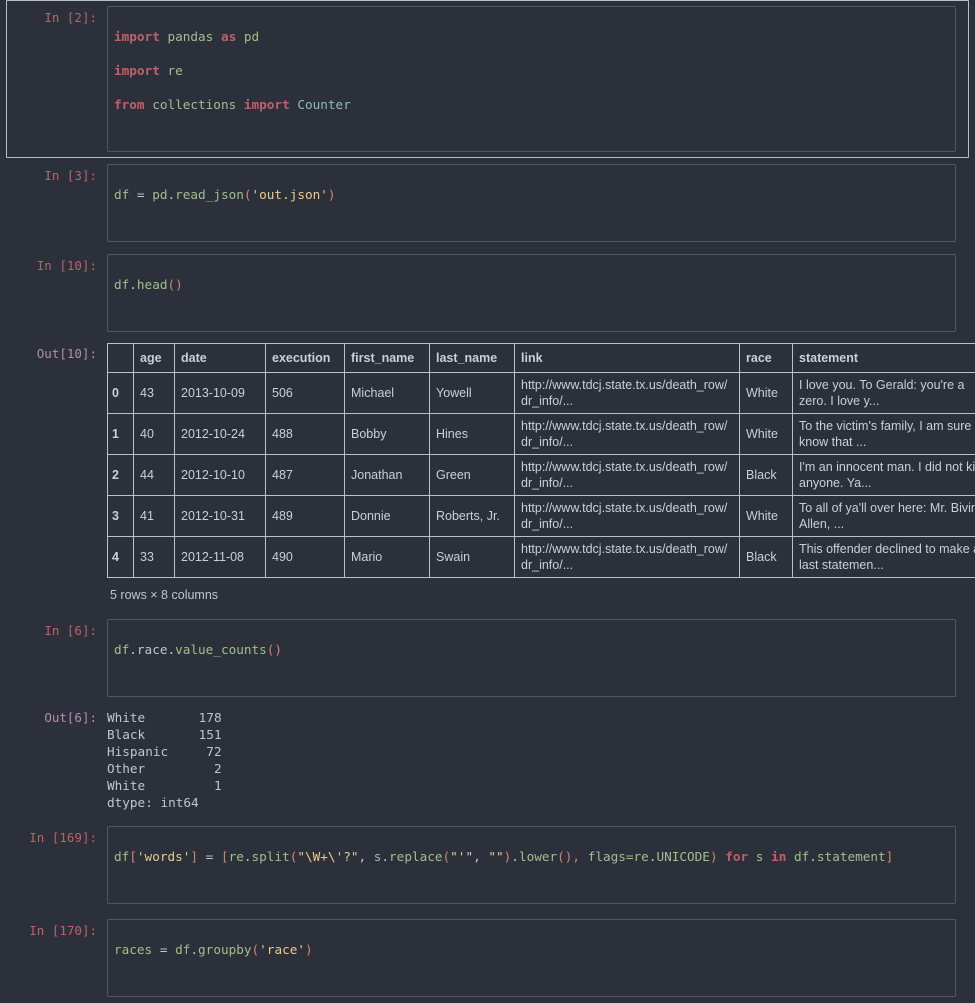 The height and width of the screenshot is (1003, 975). What do you see at coordinates (194, 104) in the screenshot?
I see `module-collections: collections` at bounding box center [194, 104].